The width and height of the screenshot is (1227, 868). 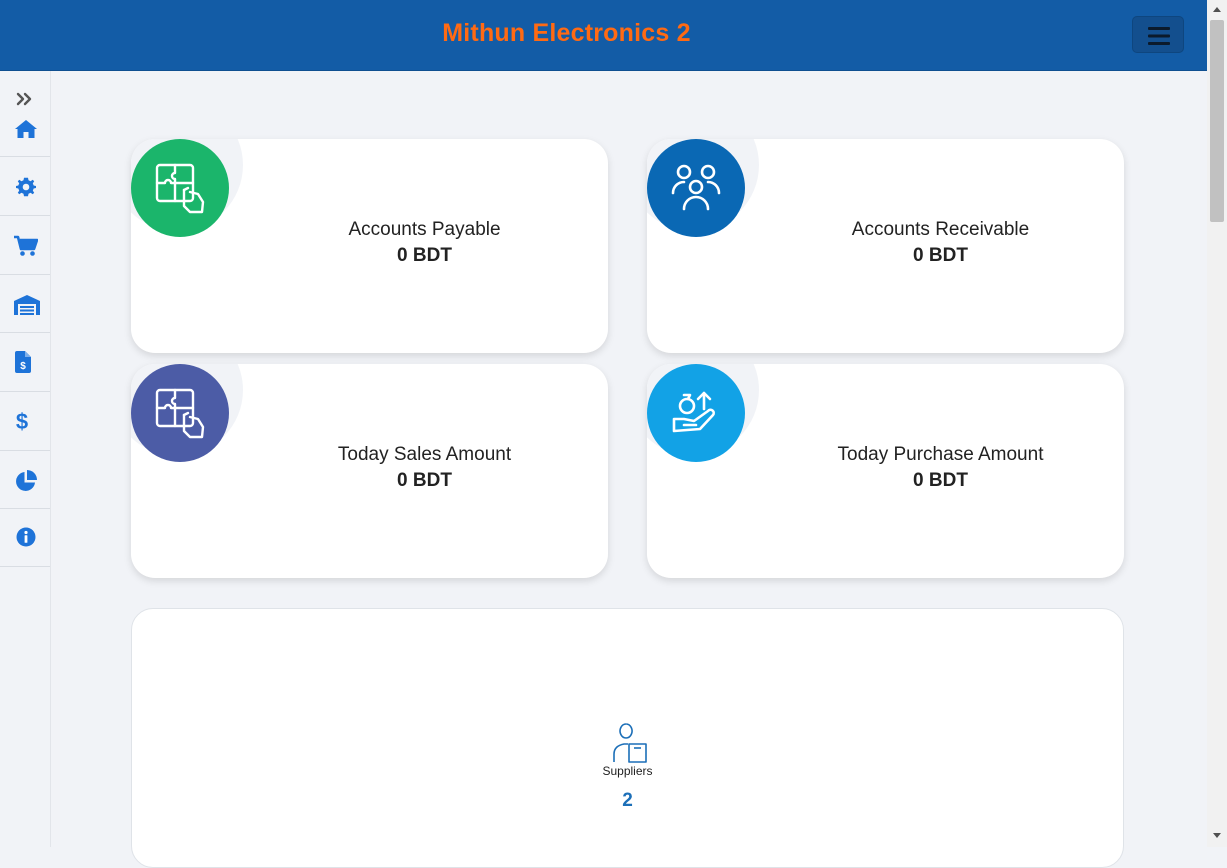 I want to click on cart-icon, so click(x=26, y=245).